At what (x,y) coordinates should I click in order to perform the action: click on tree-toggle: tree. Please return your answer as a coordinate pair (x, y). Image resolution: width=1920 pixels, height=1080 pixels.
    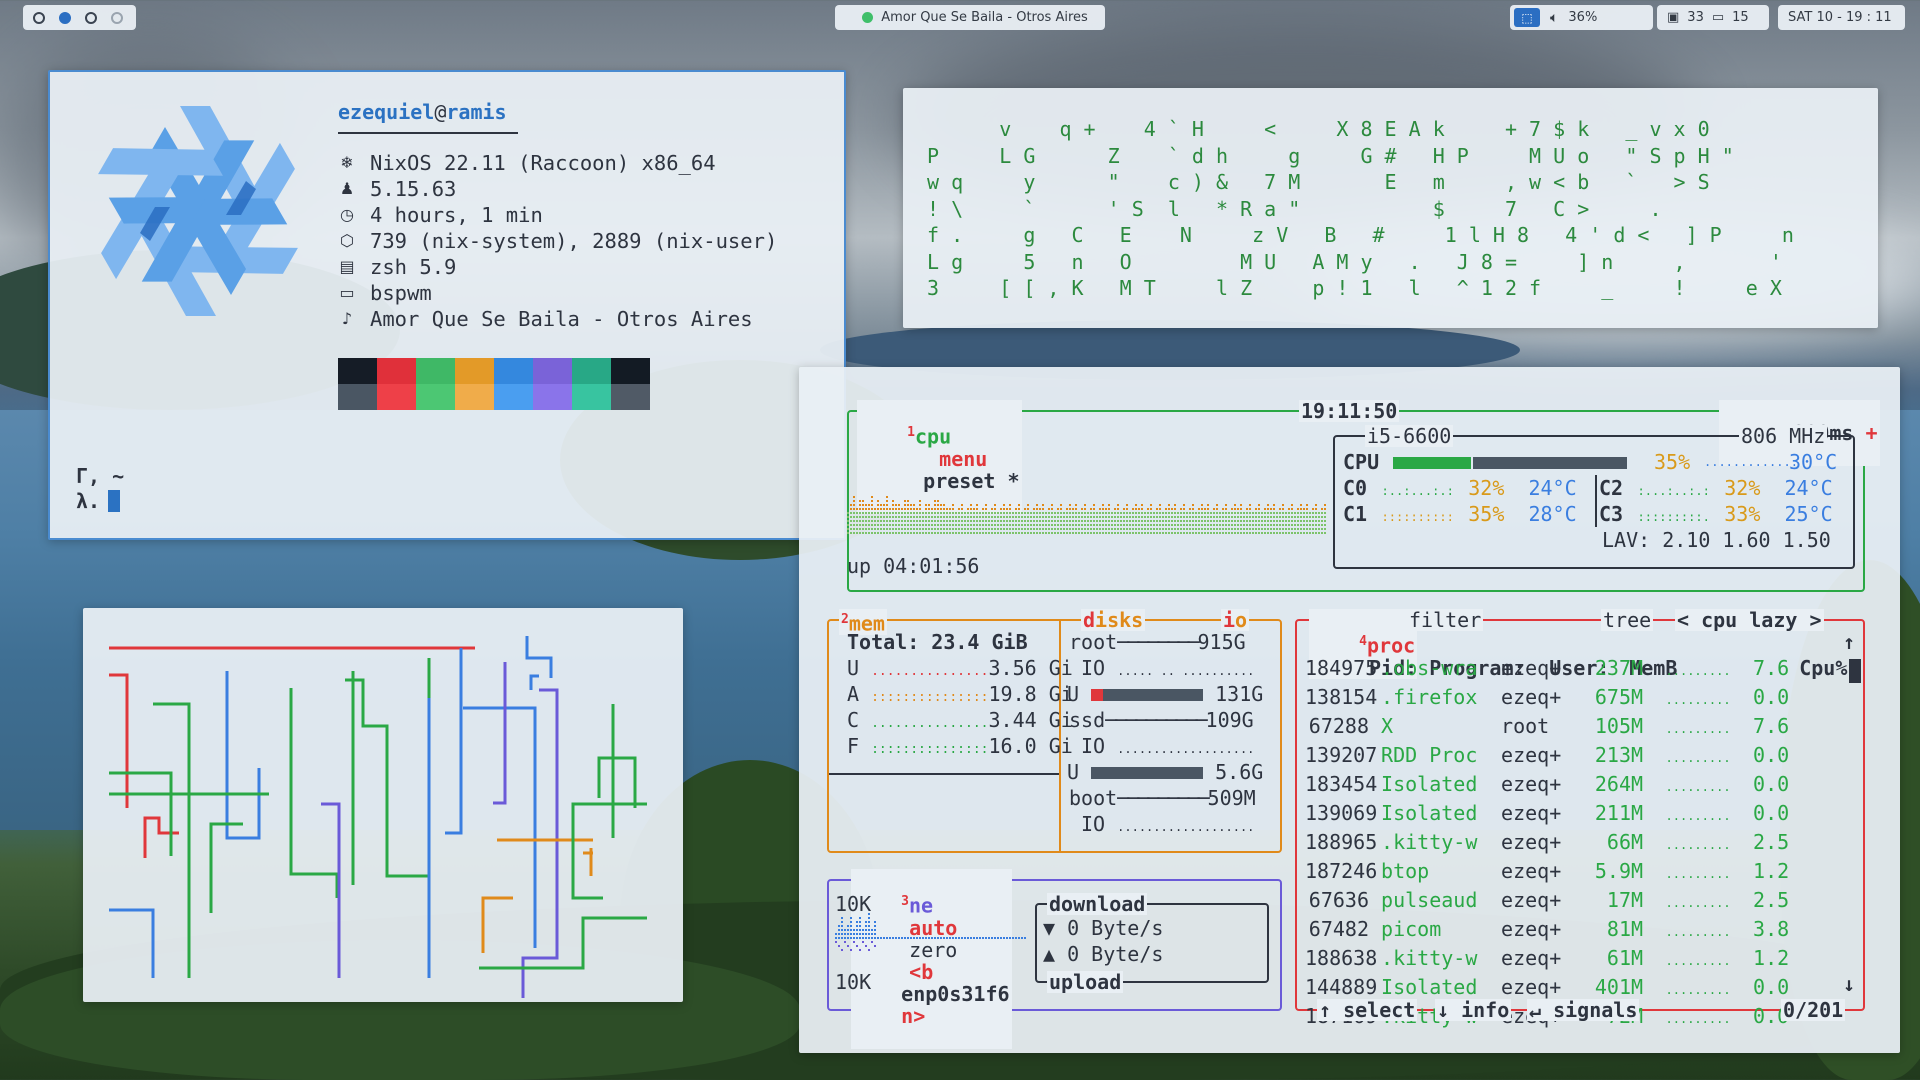
    Looking at the image, I should click on (1627, 620).